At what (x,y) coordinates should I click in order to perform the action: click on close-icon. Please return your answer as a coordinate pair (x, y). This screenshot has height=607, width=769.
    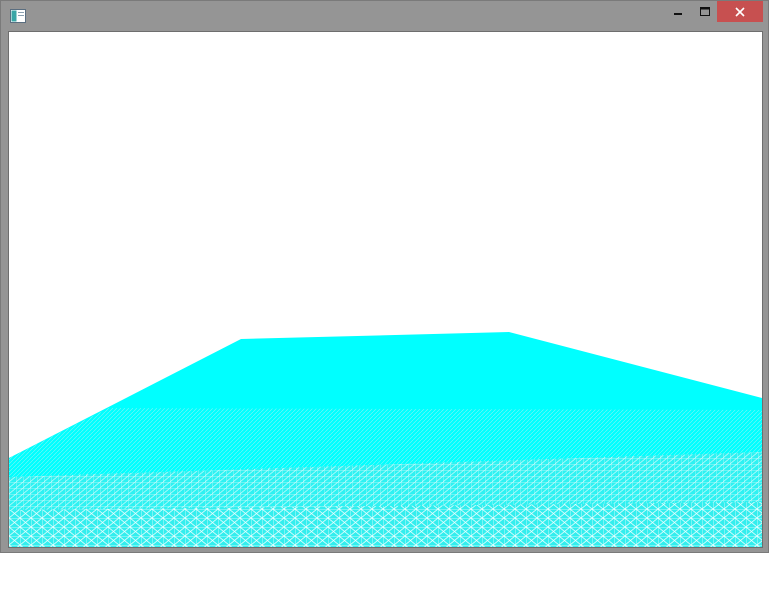
    Looking at the image, I should click on (740, 11).